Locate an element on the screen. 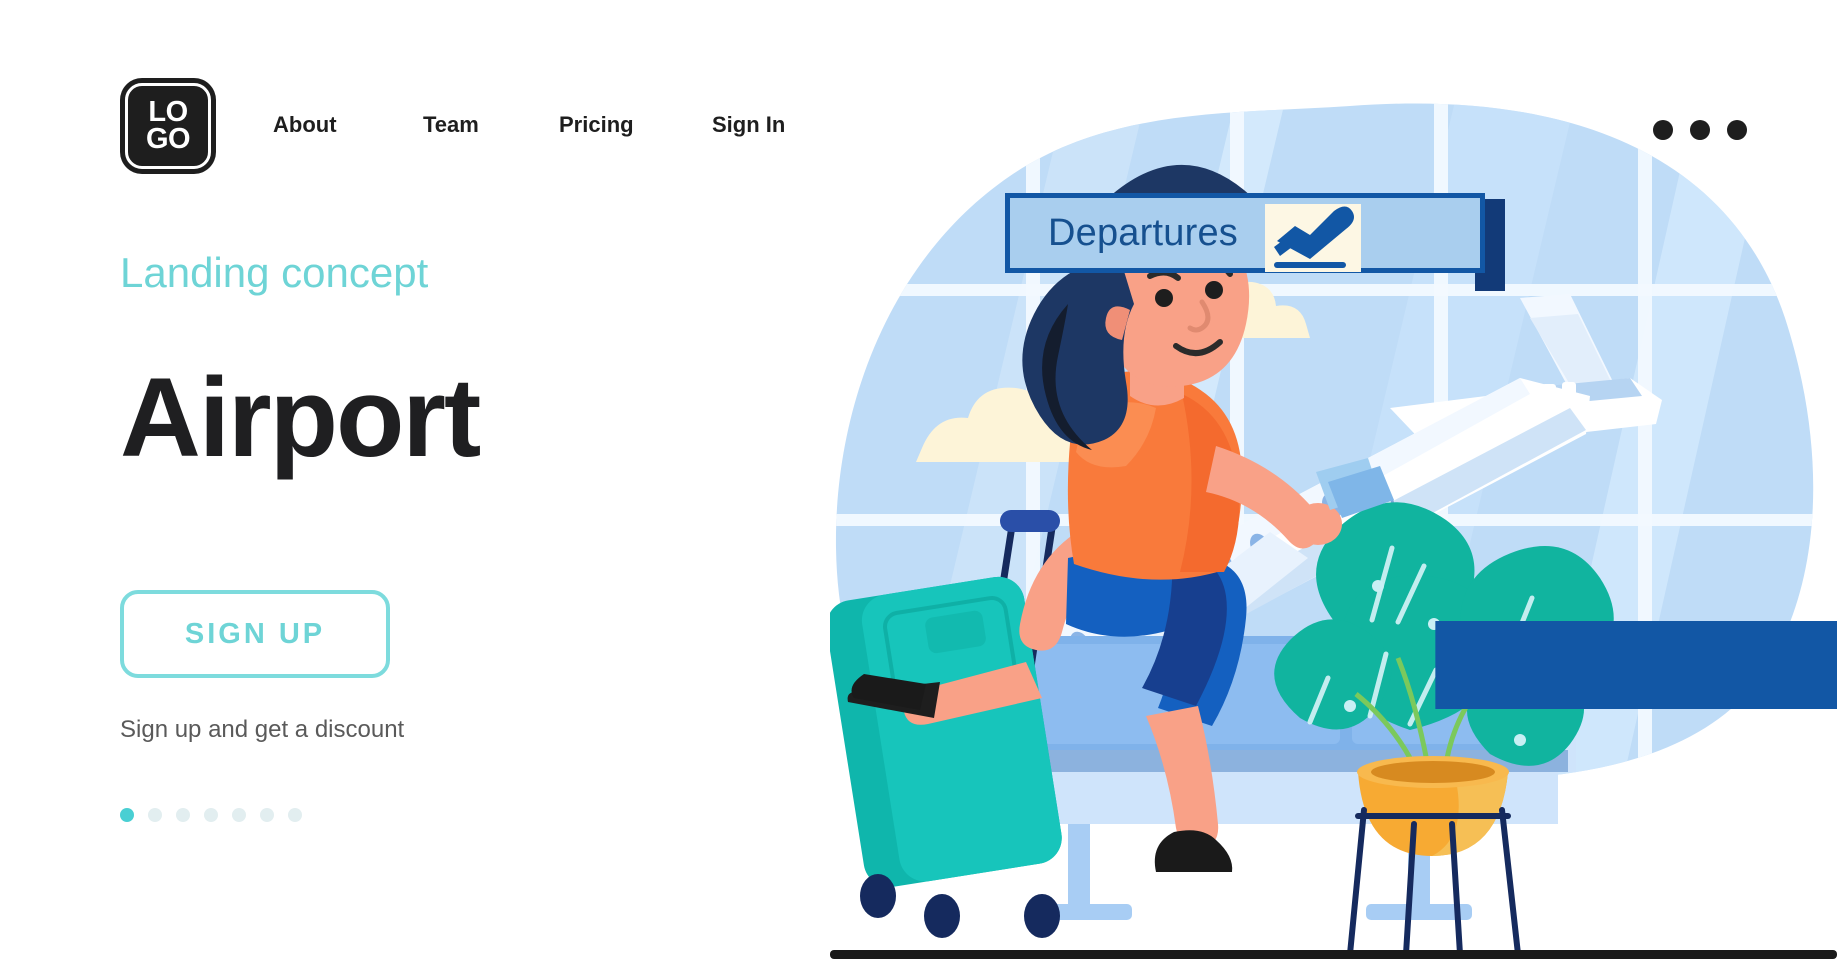  logo-line-1: LO is located at coordinates (168, 112).